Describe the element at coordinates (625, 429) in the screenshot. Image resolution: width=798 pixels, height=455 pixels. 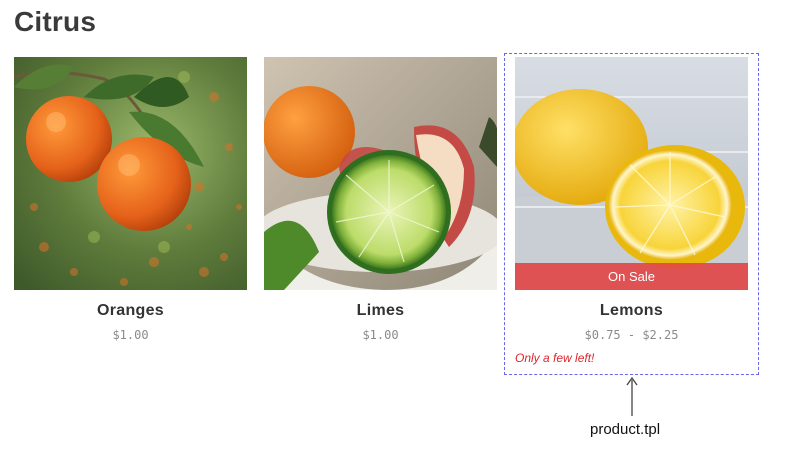
I see `annotation-label: product.tpl` at that location.